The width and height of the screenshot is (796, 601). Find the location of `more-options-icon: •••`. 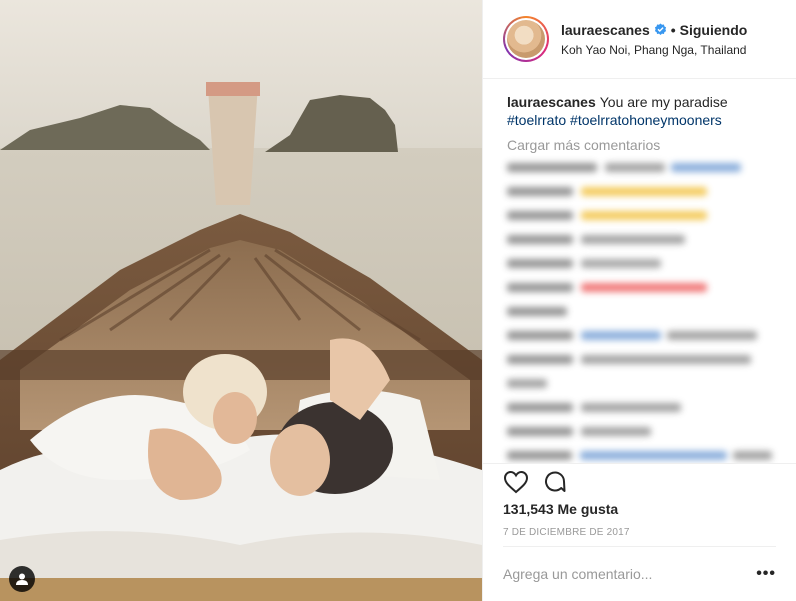

more-options-icon: ••• is located at coordinates (766, 574).